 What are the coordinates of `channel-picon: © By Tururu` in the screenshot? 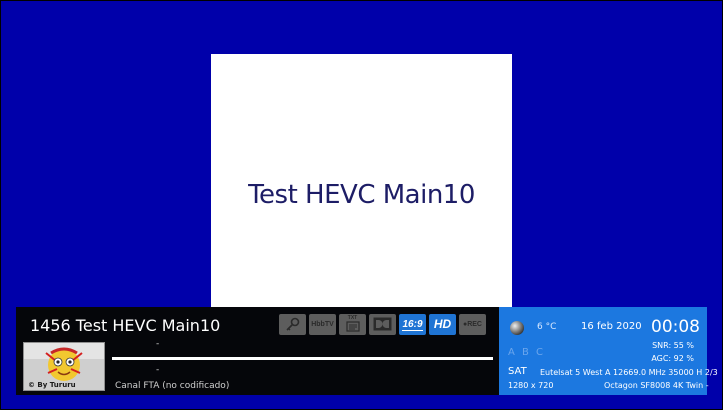 It's located at (64, 366).